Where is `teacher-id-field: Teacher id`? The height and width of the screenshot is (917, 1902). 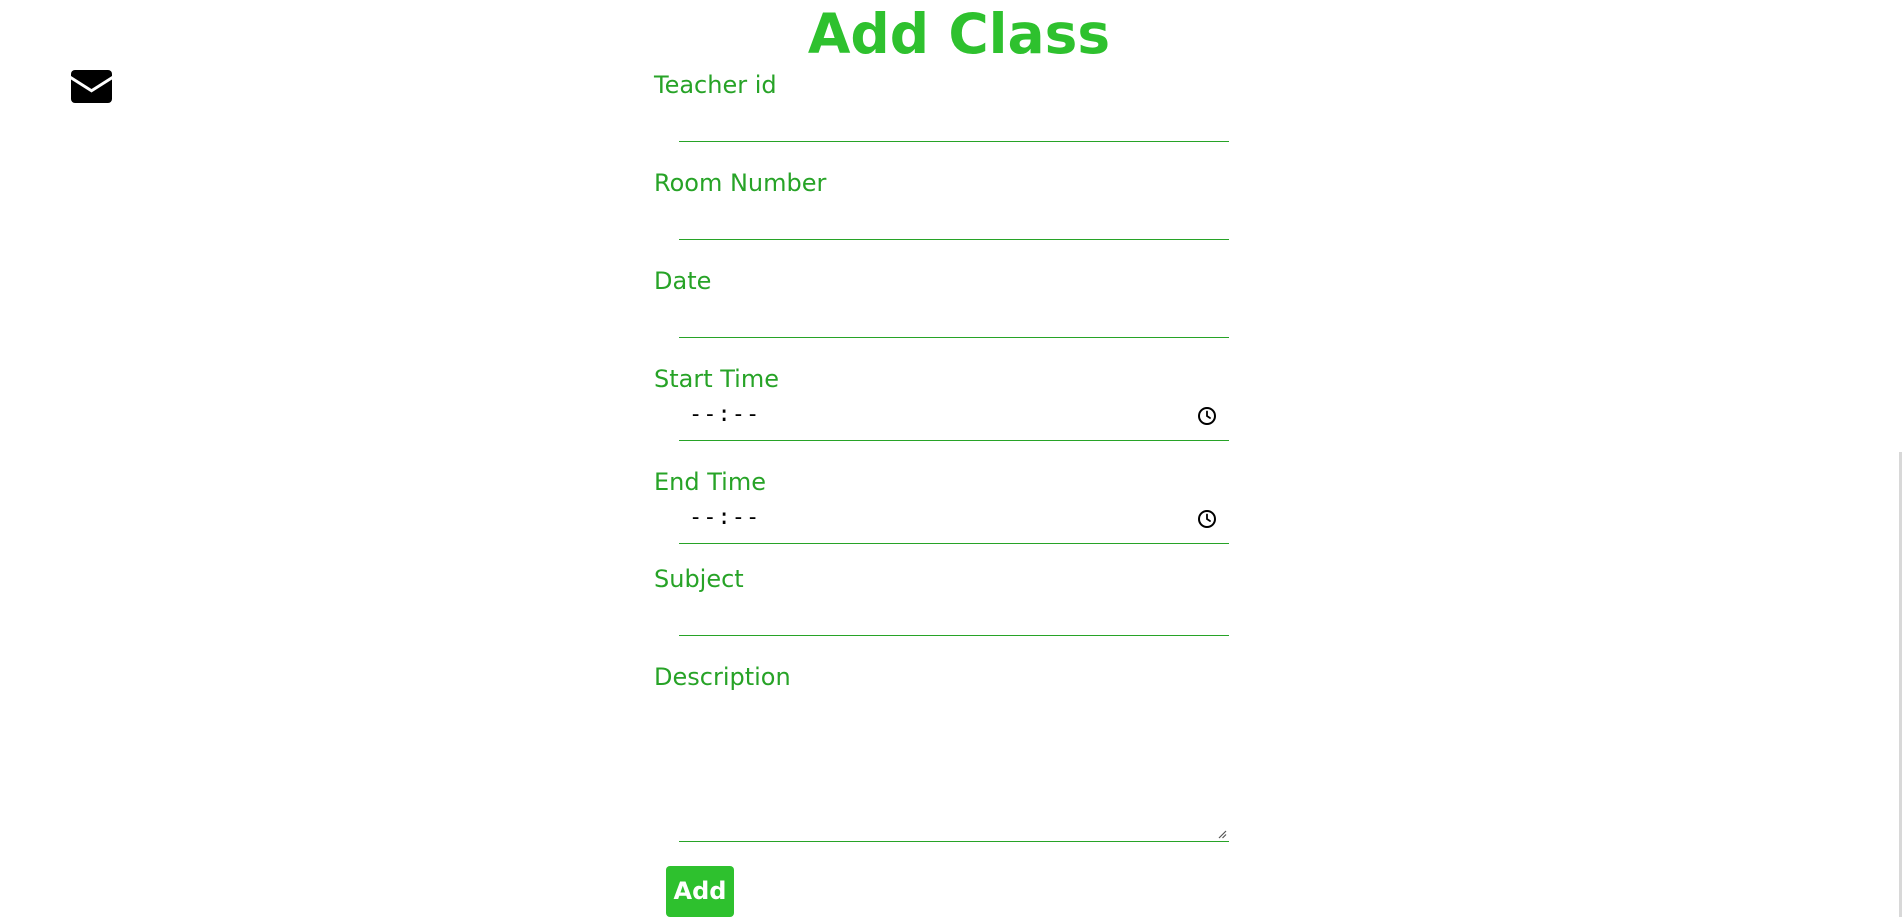 teacher-id-field: Teacher id is located at coordinates (942, 119).